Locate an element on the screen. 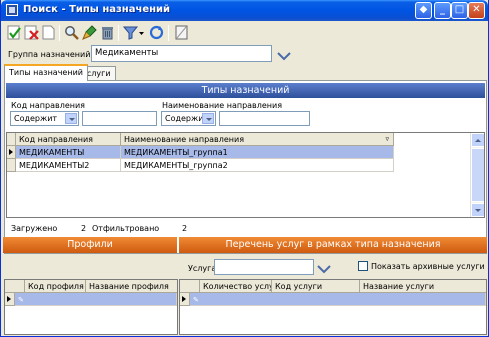  status-loaded-count: 2 is located at coordinates (84, 228).